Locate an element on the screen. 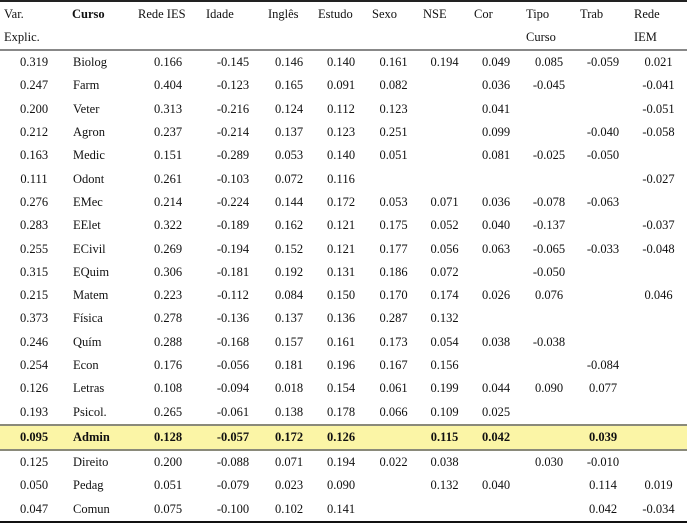  header-line-1: Rede is located at coordinates (647, 14).